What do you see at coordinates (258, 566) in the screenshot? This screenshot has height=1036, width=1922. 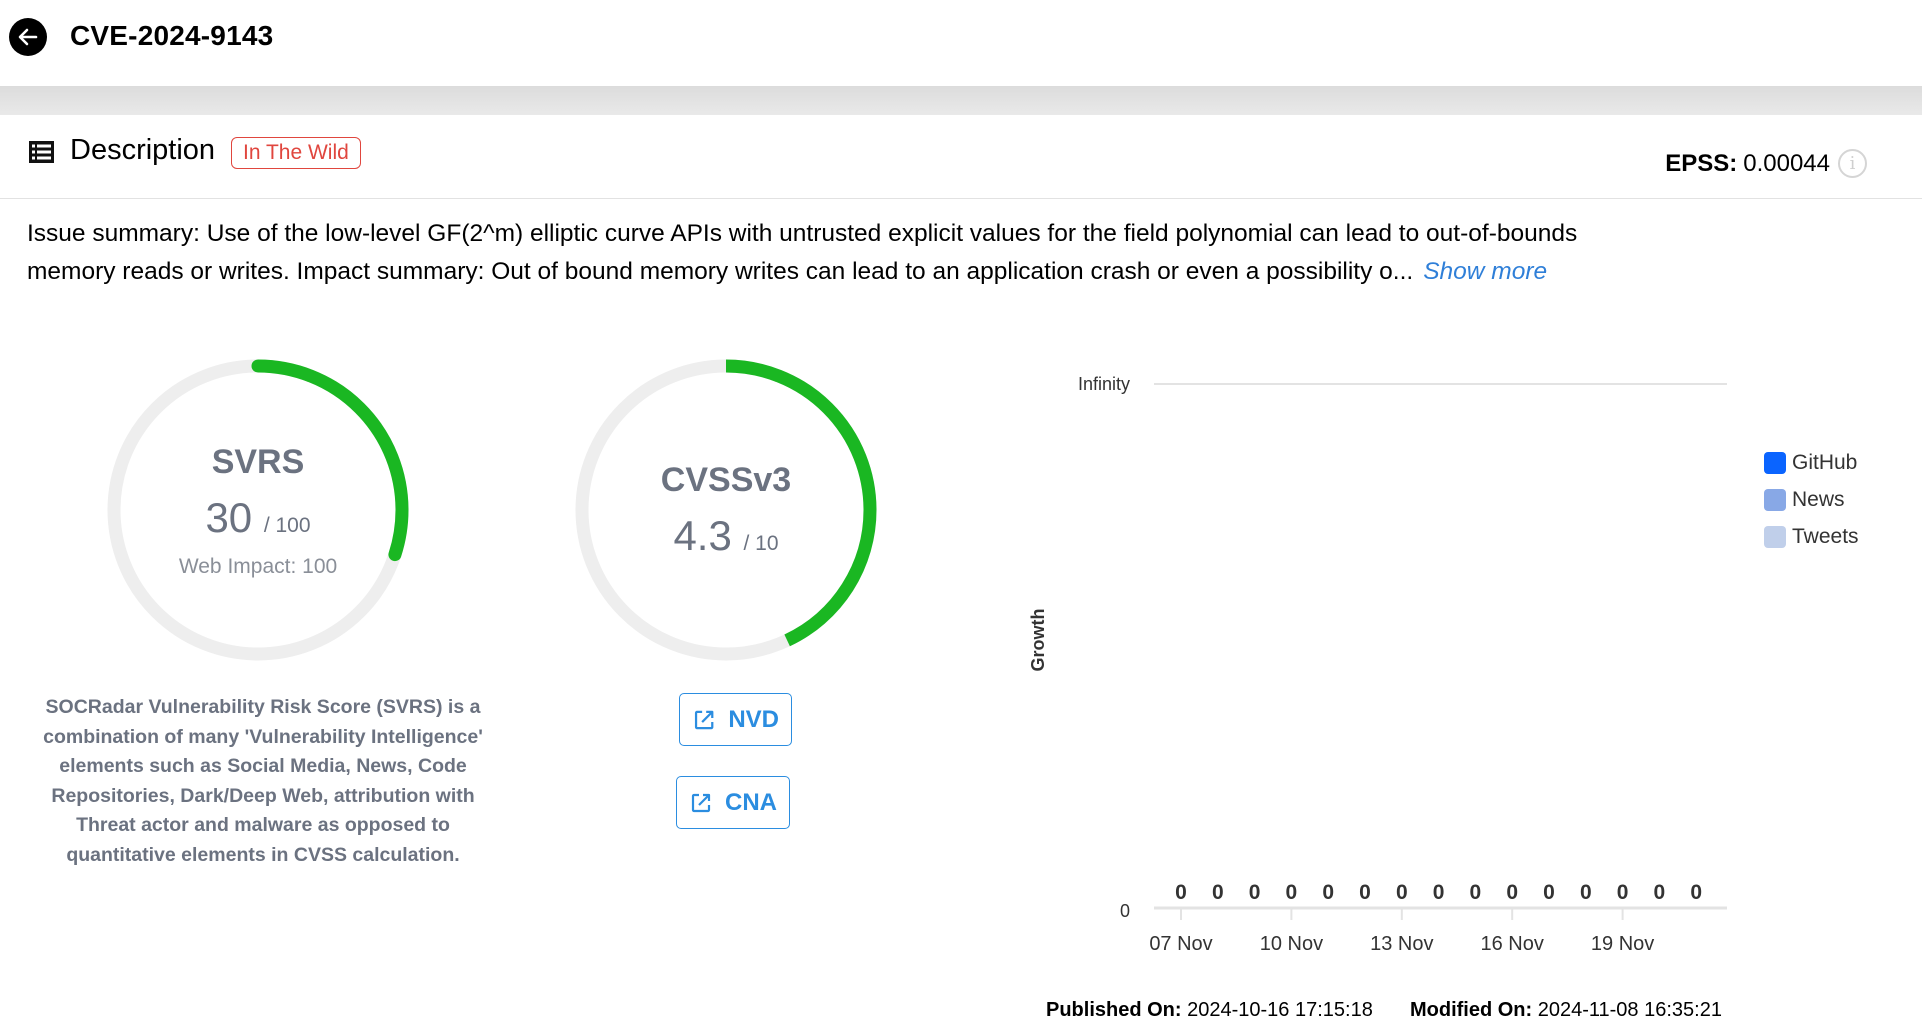 I see `web-impact: Web Impact: 100` at bounding box center [258, 566].